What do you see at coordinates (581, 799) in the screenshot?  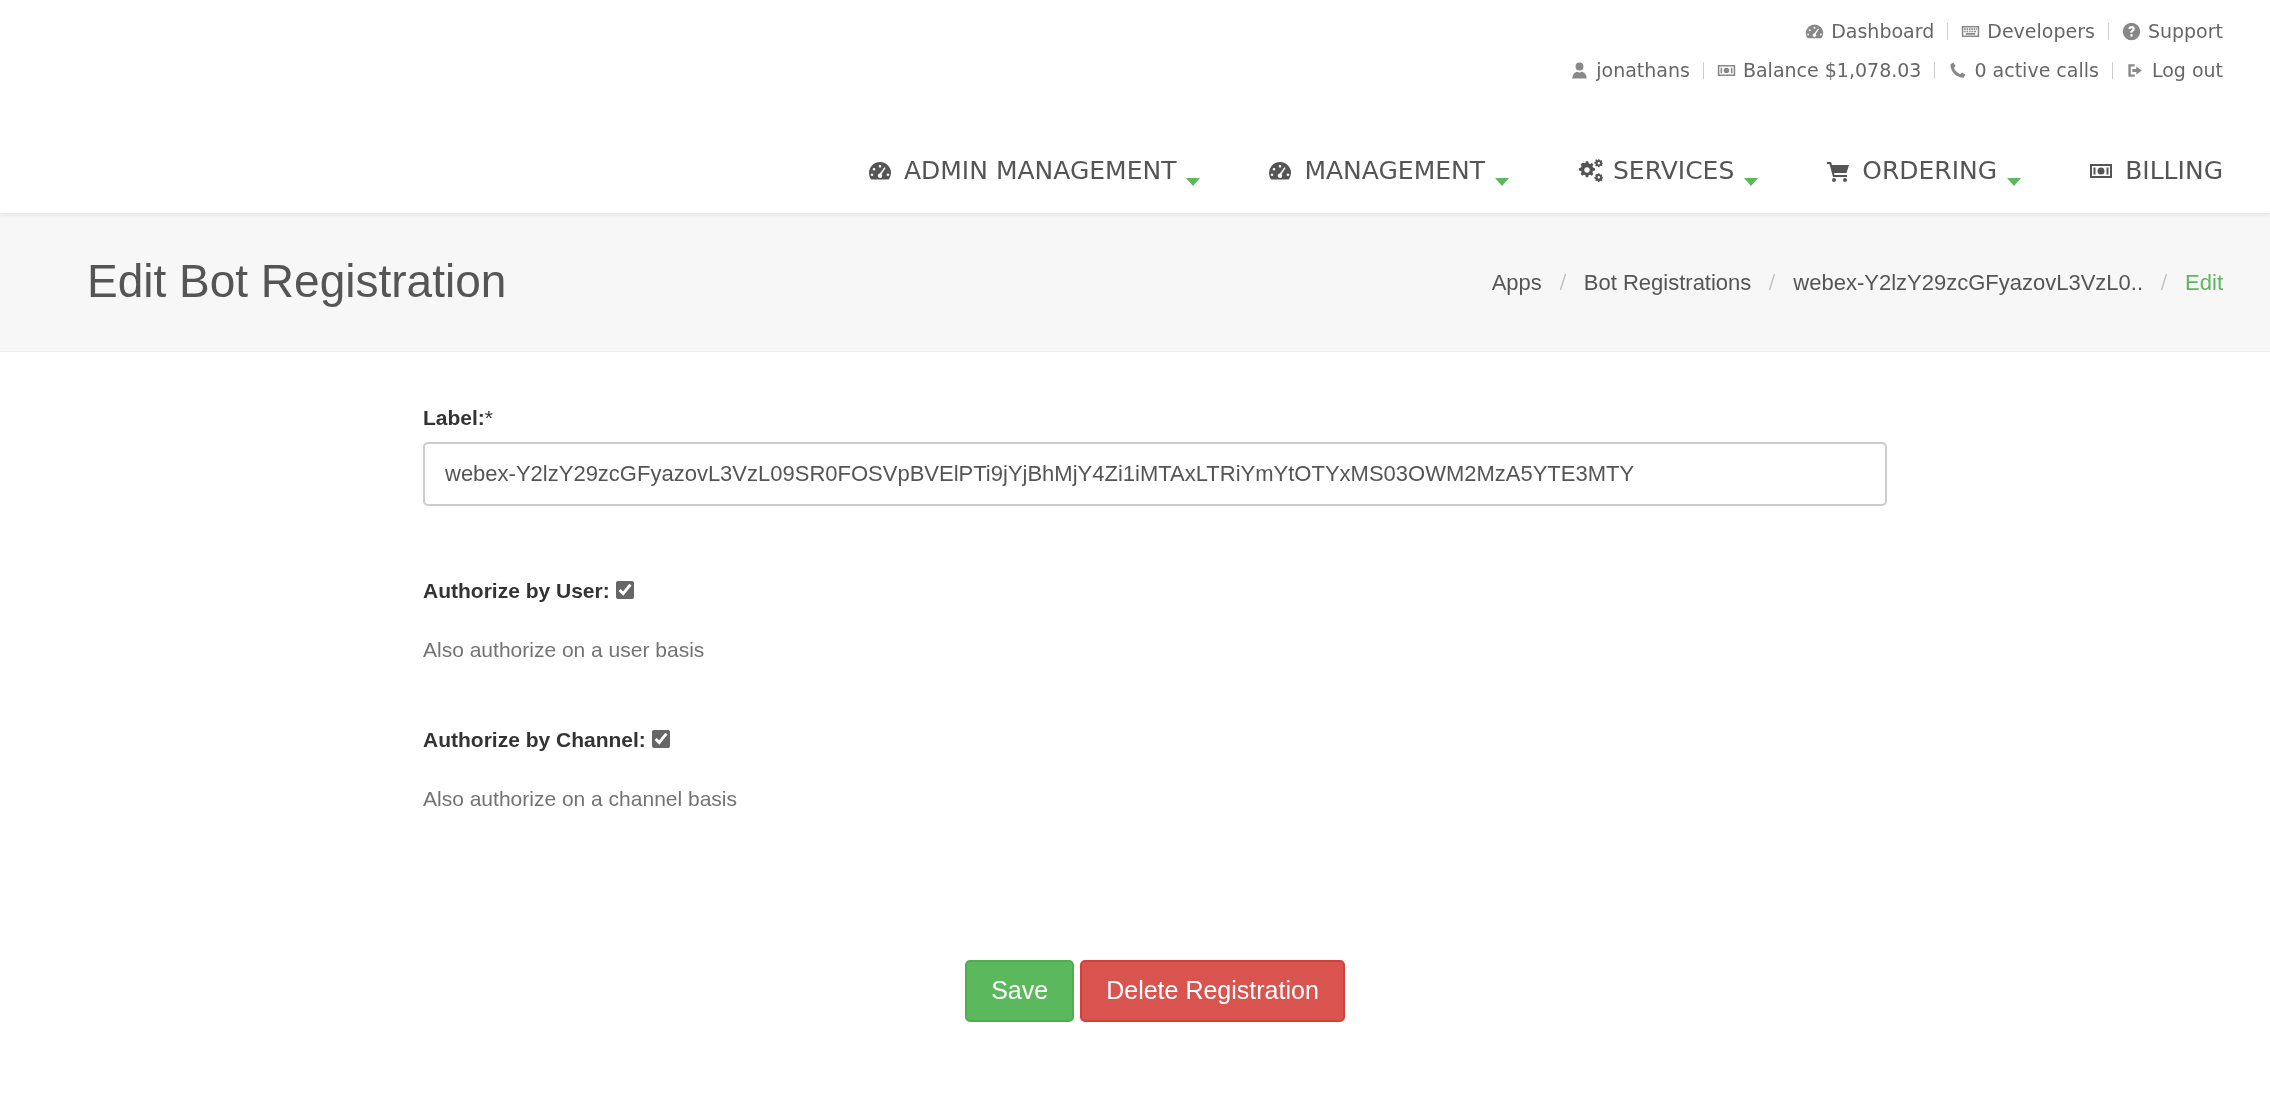 I see `help-text: Also authorize on a channel basis` at bounding box center [581, 799].